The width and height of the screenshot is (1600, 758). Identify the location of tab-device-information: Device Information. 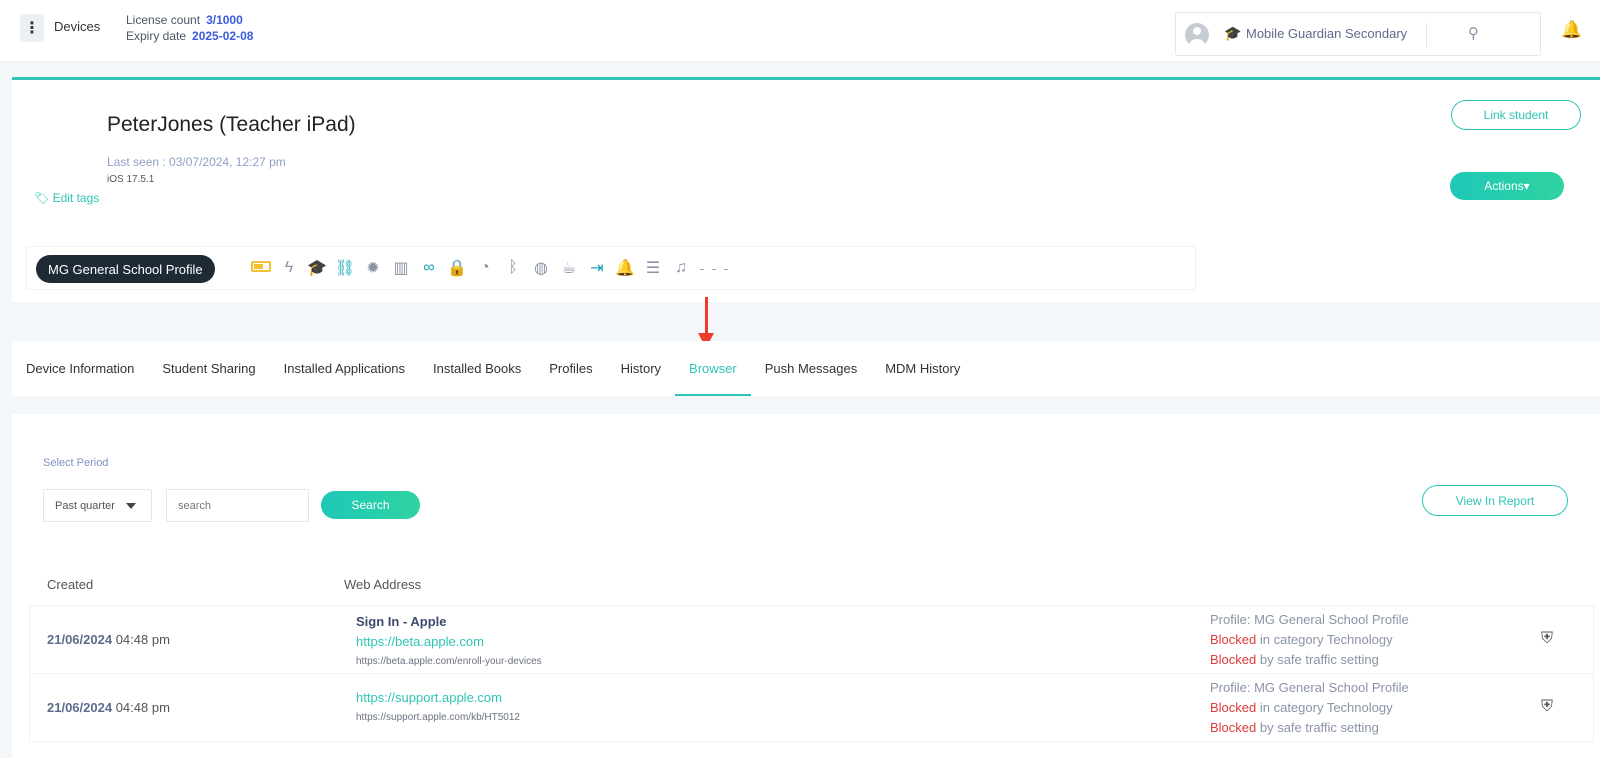
(80, 368).